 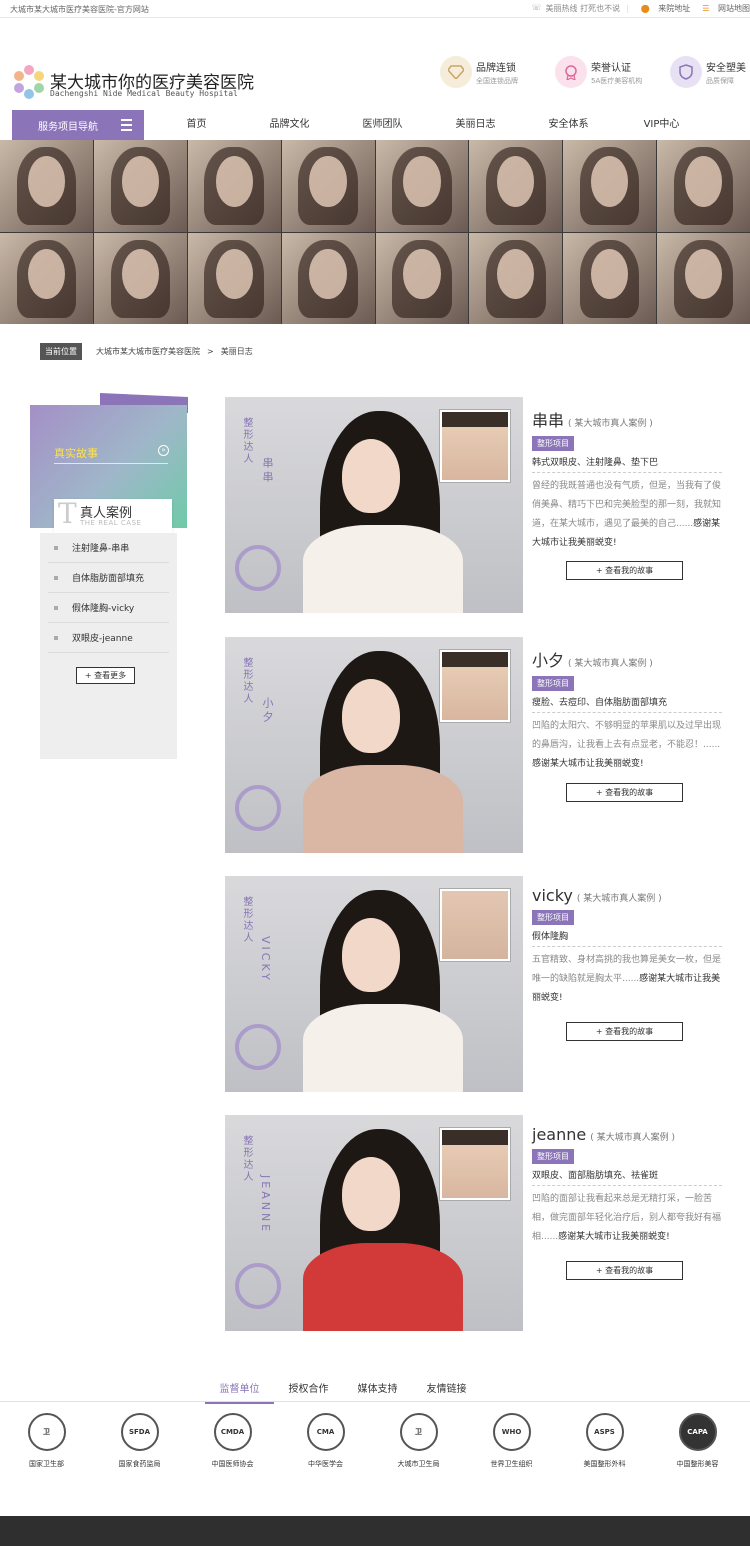 What do you see at coordinates (382, 125) in the screenshot?
I see `nav-item-doctors: 医师团队` at bounding box center [382, 125].